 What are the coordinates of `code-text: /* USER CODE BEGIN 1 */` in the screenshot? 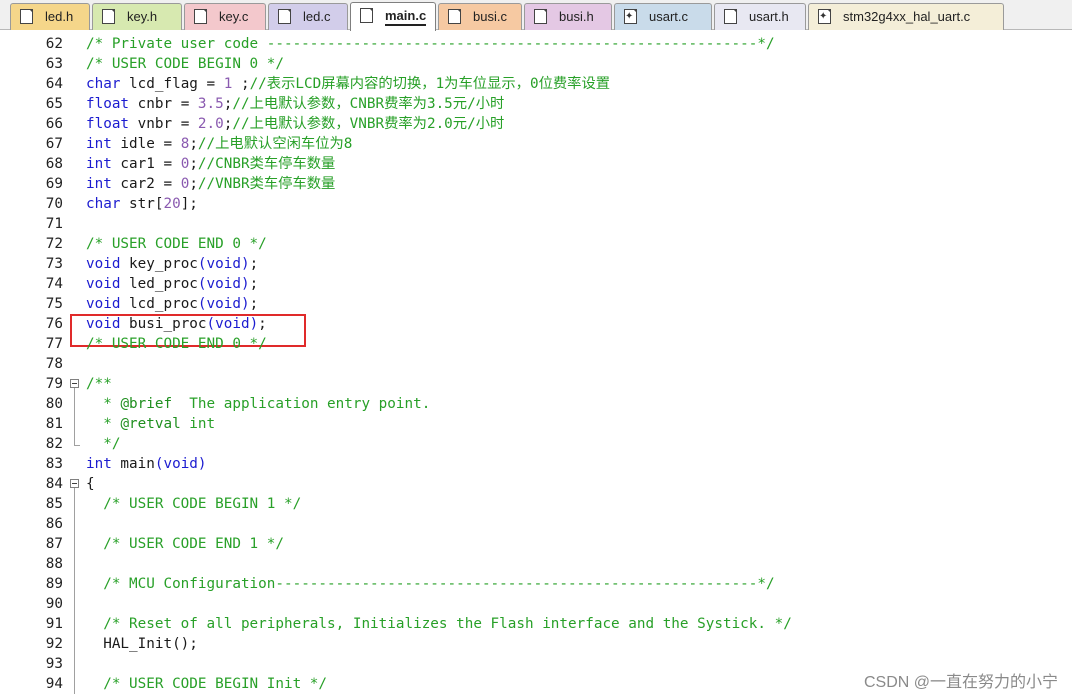 It's located at (193, 504).